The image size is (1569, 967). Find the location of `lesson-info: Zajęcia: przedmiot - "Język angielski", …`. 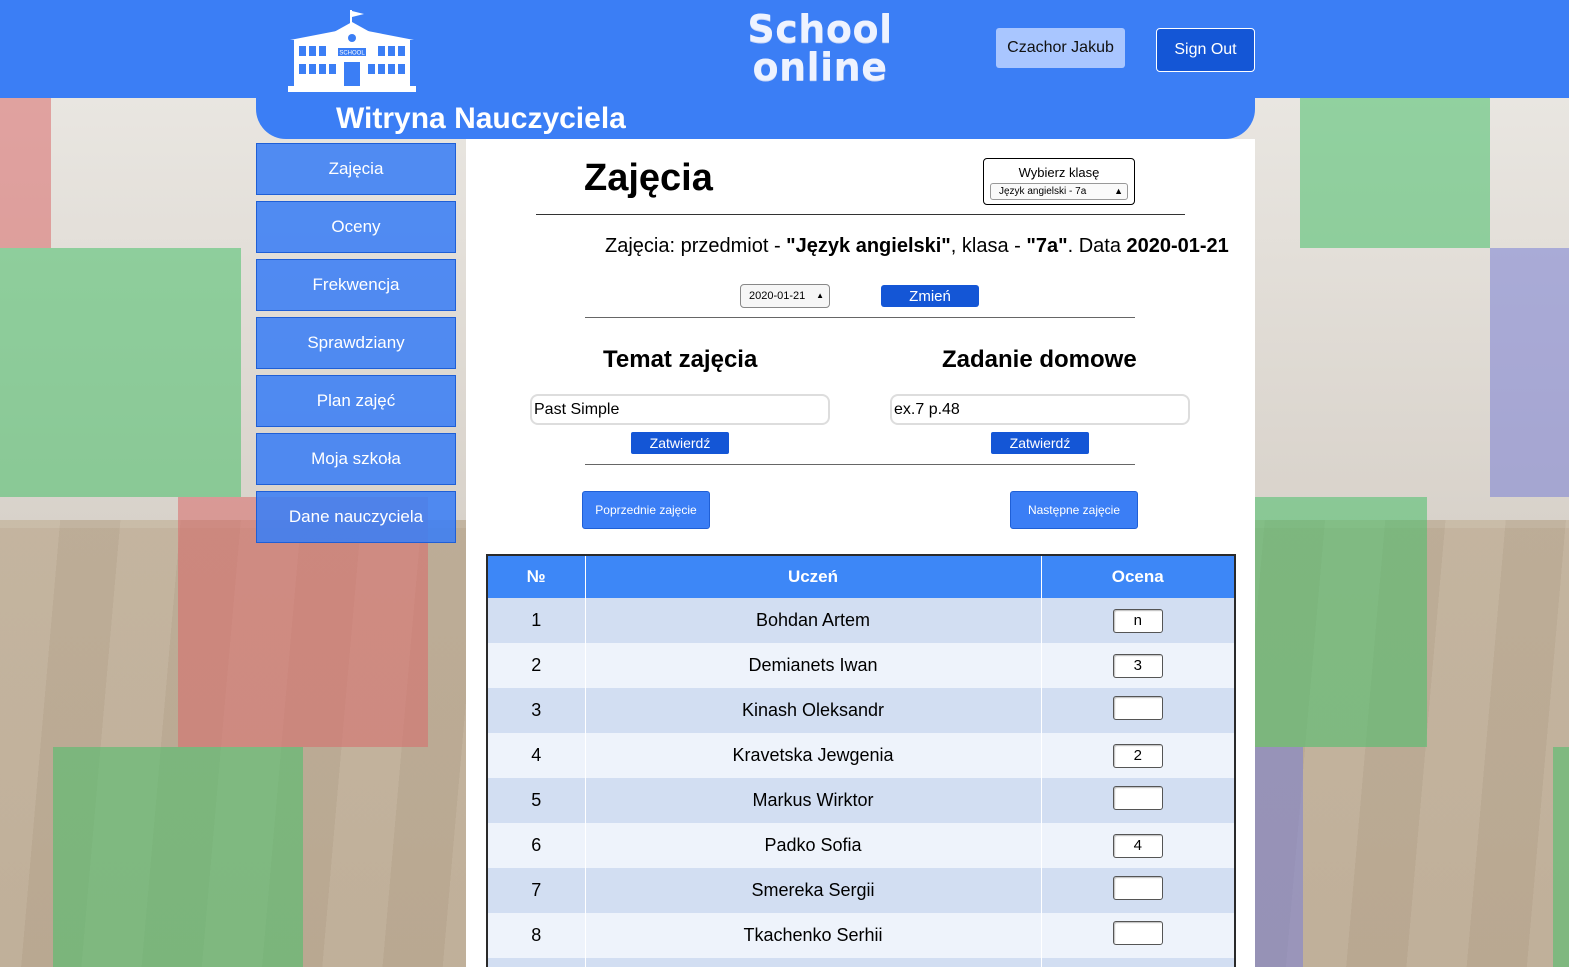

lesson-info: Zajęcia: przedmiot - "Język angielski", … is located at coordinates (917, 246).